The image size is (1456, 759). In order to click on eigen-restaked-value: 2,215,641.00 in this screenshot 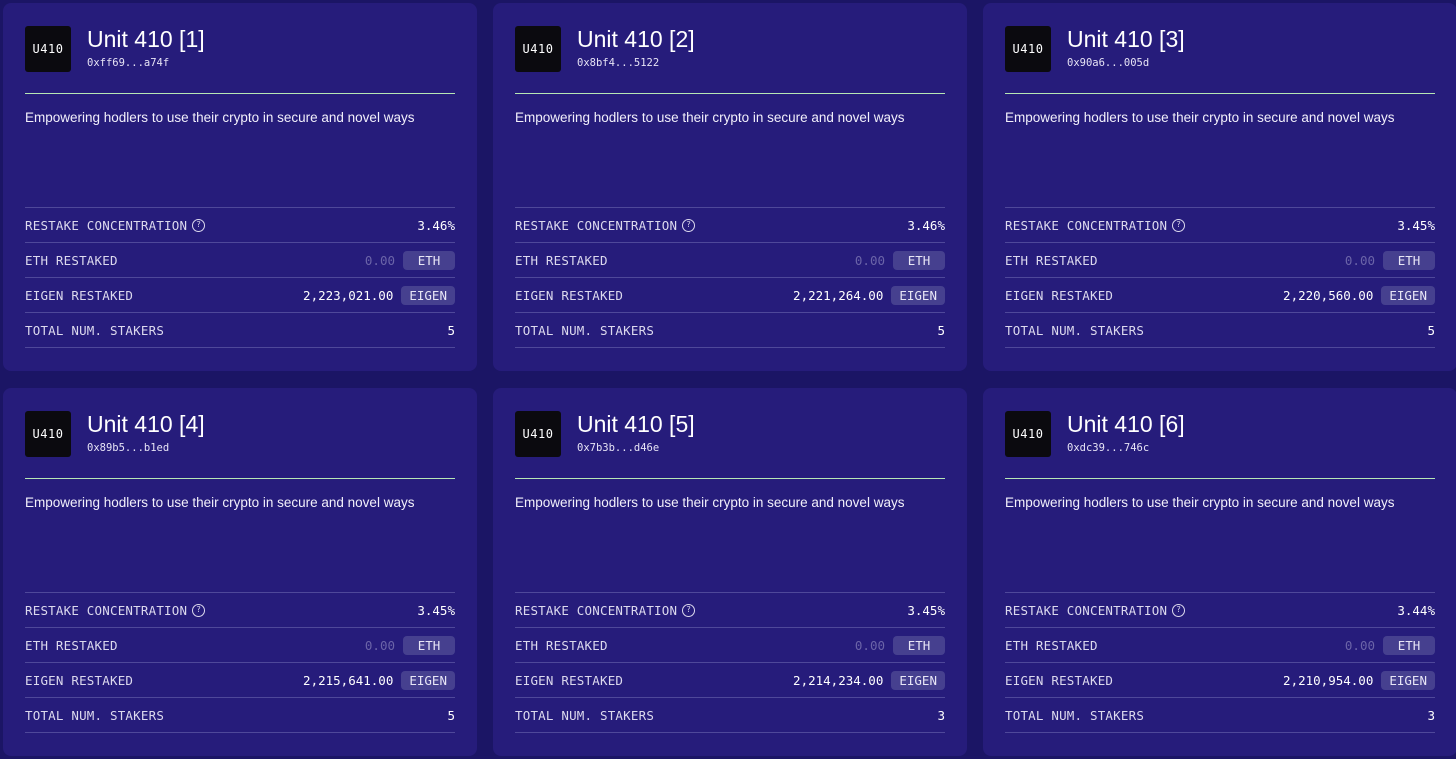, I will do `click(348, 680)`.